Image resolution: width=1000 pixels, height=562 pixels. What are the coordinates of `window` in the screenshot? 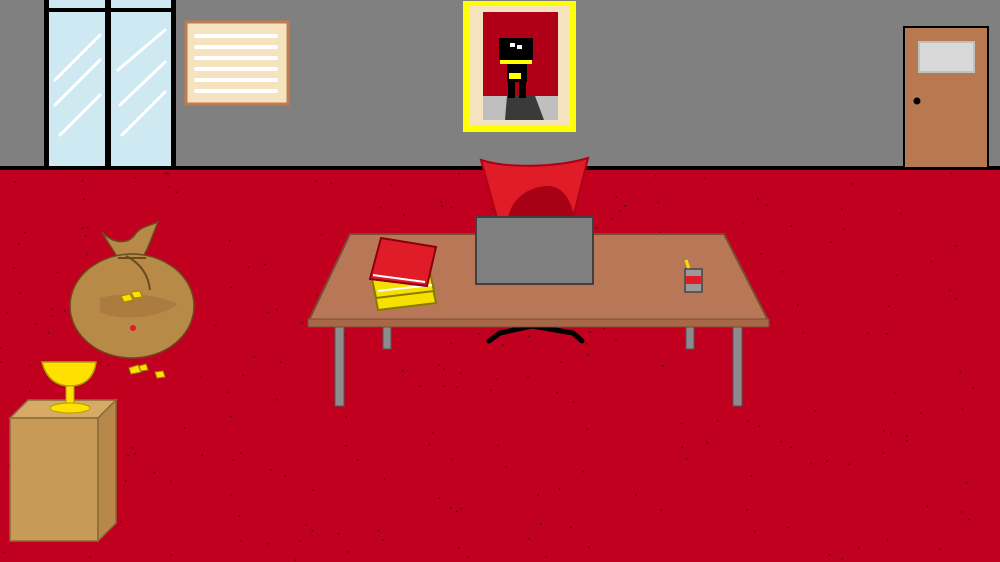 It's located at (110, 84).